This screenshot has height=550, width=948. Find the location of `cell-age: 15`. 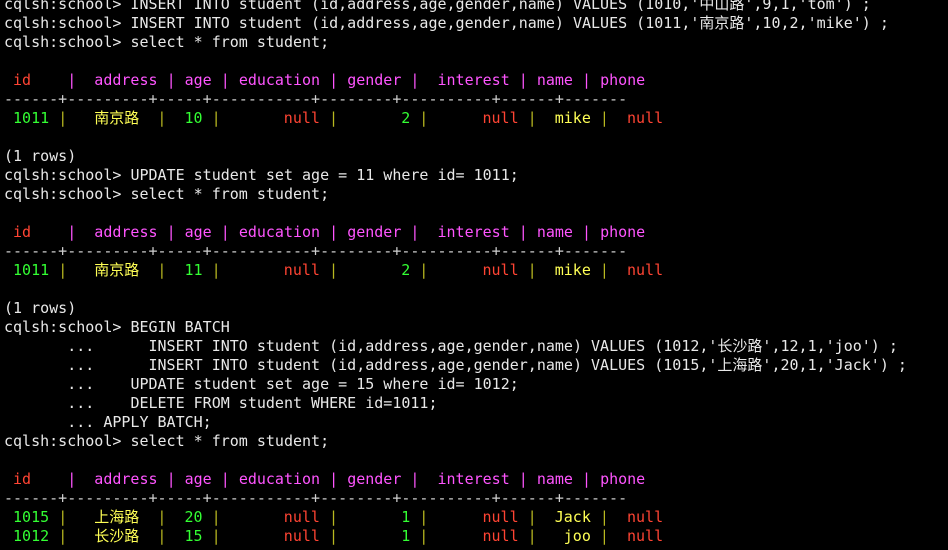

cell-age: 15 is located at coordinates (193, 536).